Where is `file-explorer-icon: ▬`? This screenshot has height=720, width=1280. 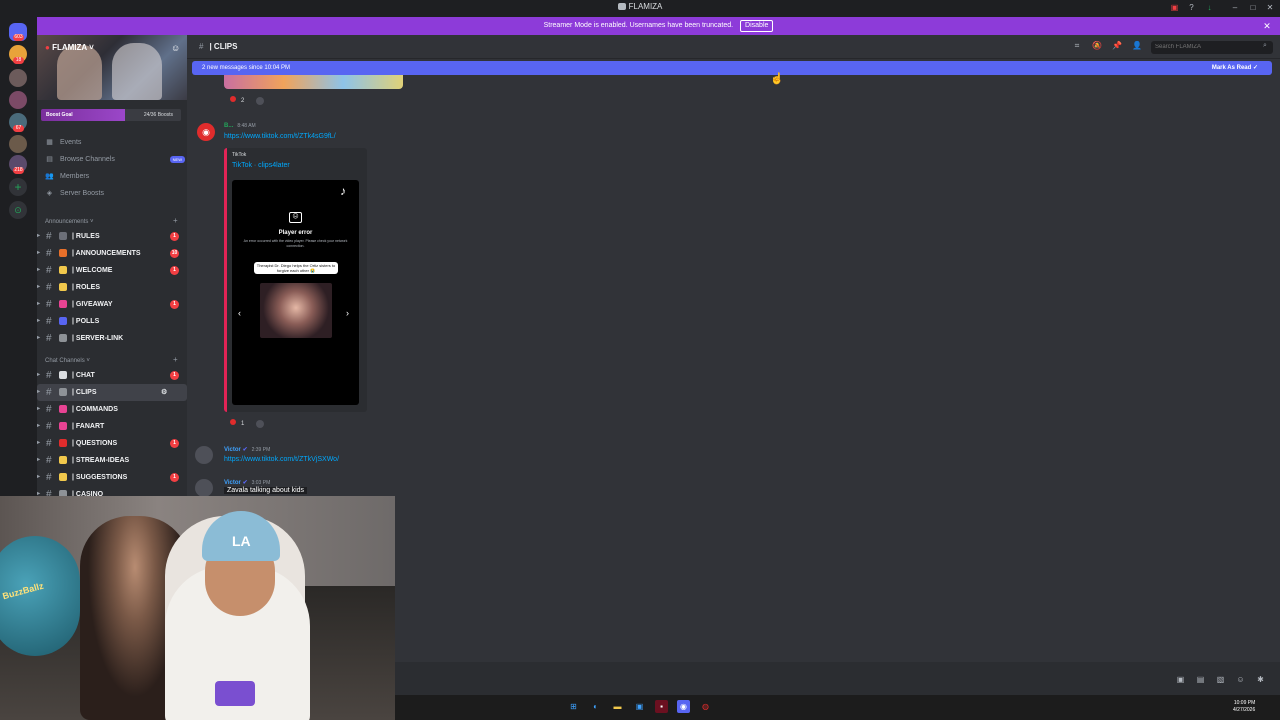
file-explorer-icon: ▬ is located at coordinates (617, 706).